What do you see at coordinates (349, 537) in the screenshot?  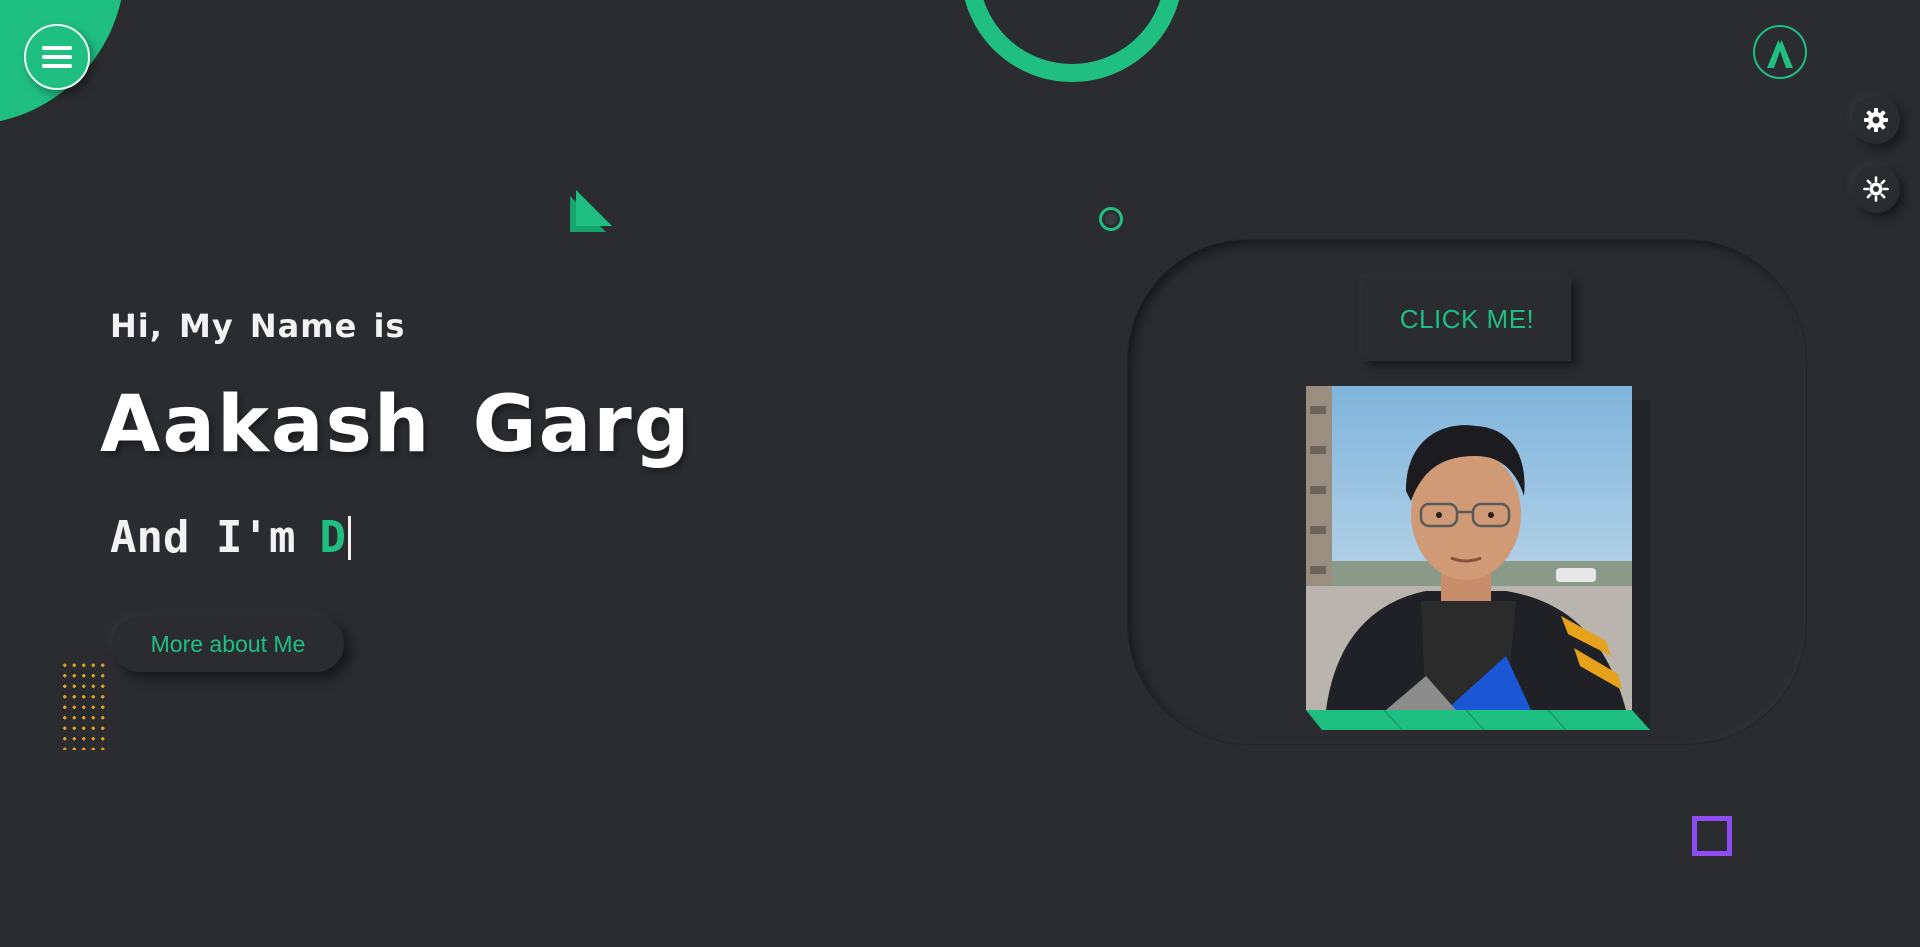 I see `typing-cursor` at bounding box center [349, 537].